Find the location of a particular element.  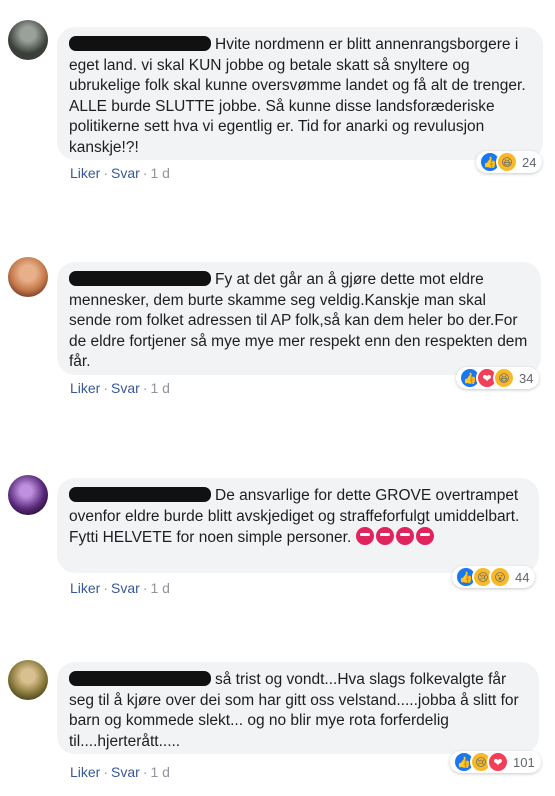

reaction-count: 24 is located at coordinates (529, 162).